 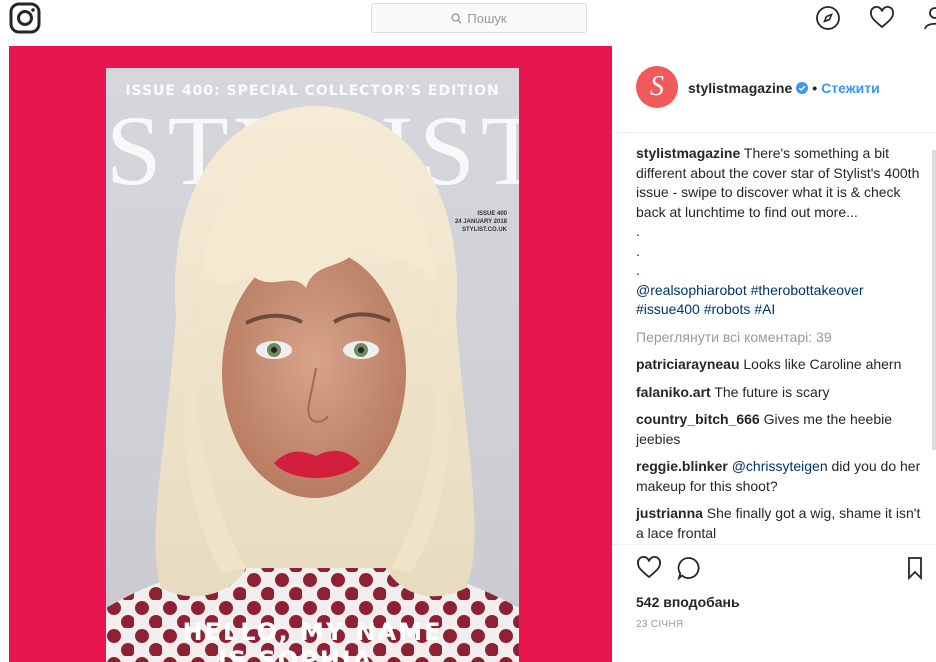 What do you see at coordinates (669, 513) in the screenshot?
I see `comment-username: justrianna` at bounding box center [669, 513].